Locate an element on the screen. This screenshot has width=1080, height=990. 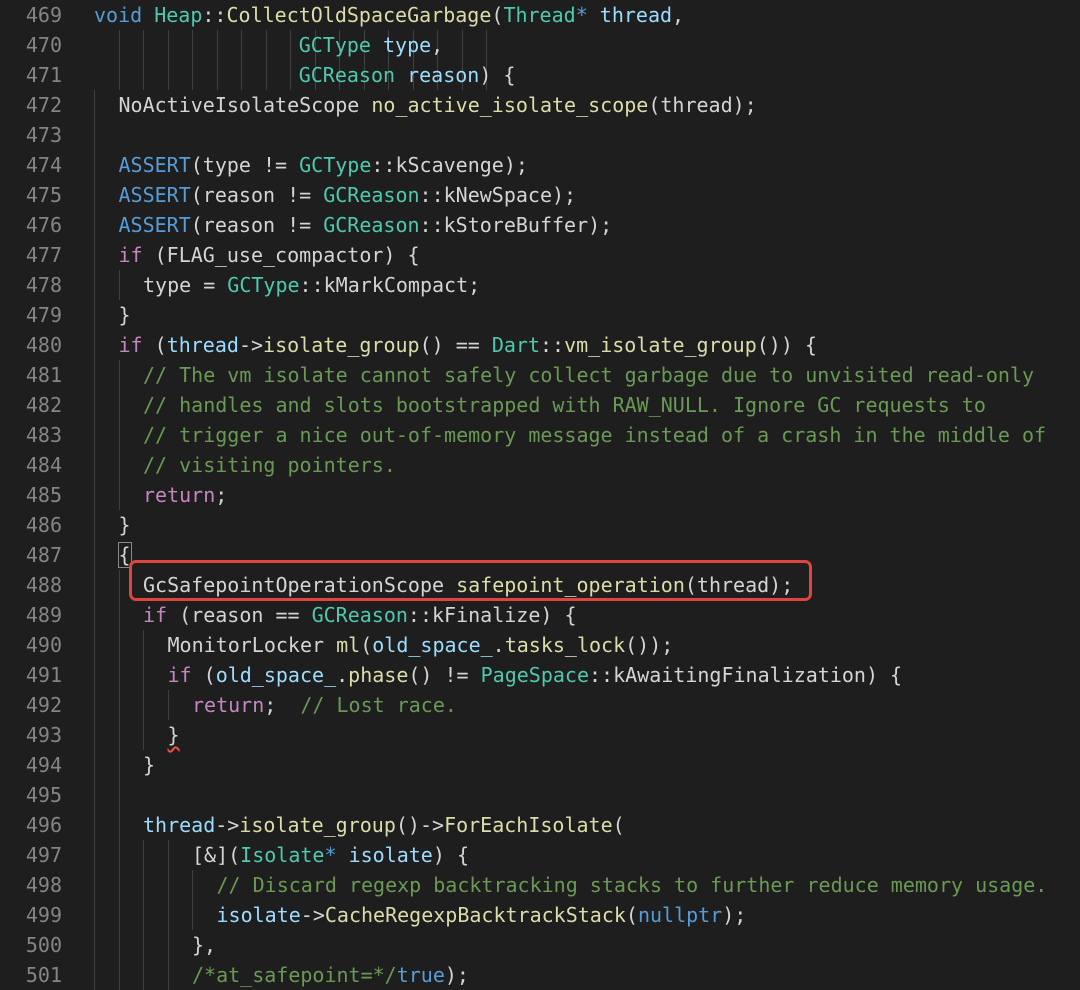
code-line: 486} is located at coordinates (540, 525).